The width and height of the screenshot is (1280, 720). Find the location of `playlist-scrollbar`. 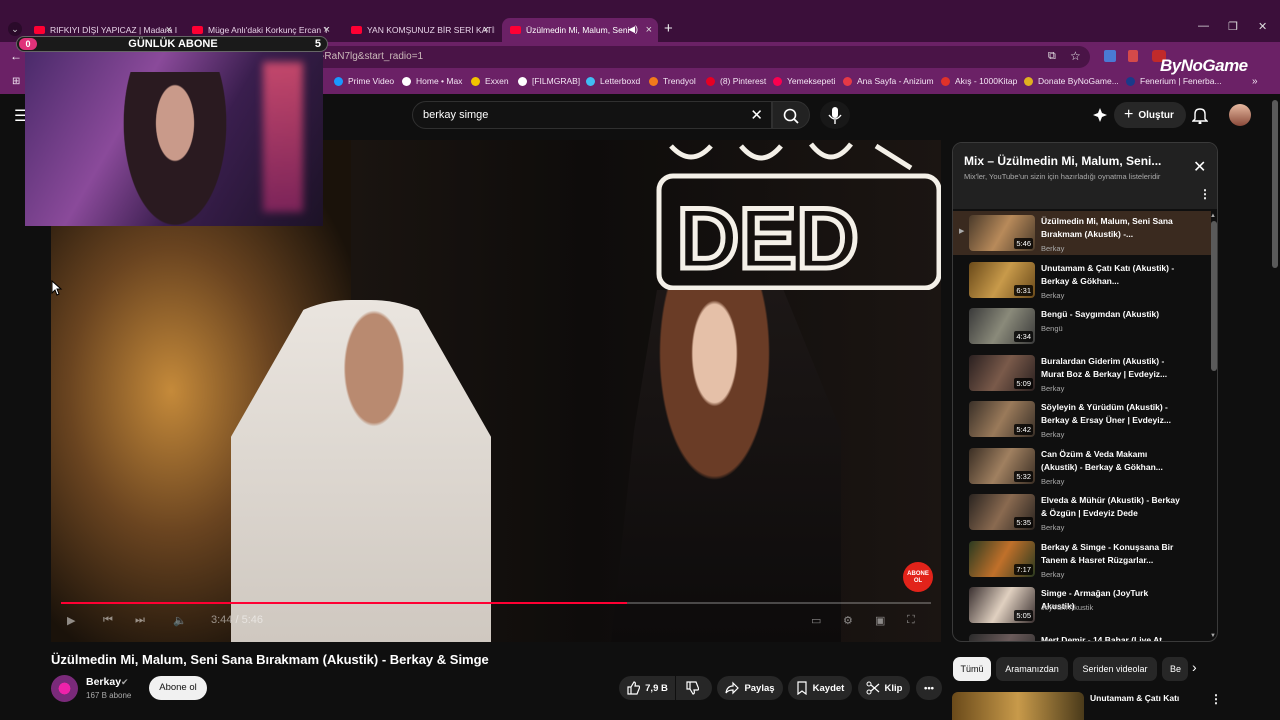

playlist-scrollbar is located at coordinates (1214, 296).